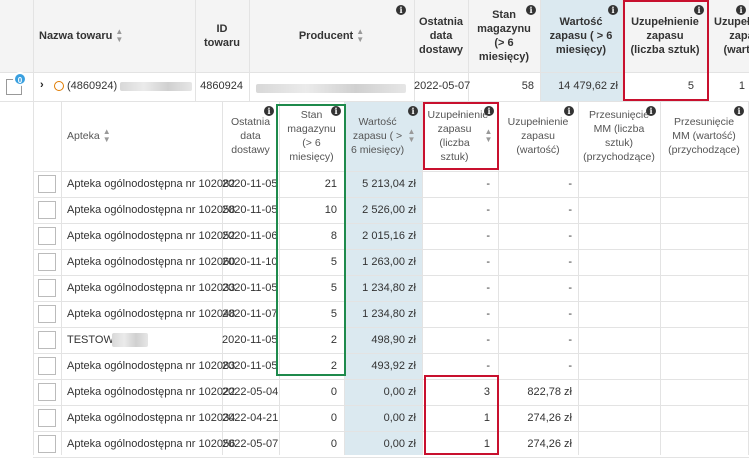 The height and width of the screenshot is (458, 749). I want to click on last-delivery-date: 2022-05-07, so click(250, 444).